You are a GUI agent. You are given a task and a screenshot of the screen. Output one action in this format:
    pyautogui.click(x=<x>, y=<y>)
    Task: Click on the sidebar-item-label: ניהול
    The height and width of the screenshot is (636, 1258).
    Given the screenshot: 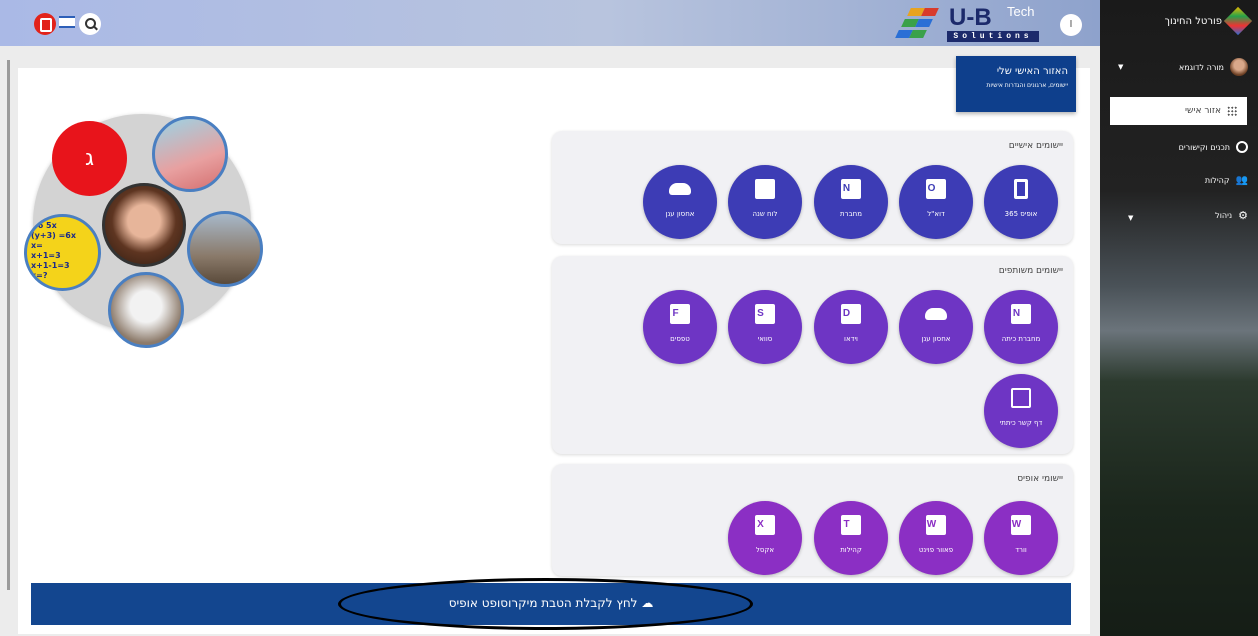 What is the action you would take?
    pyautogui.click(x=1224, y=215)
    